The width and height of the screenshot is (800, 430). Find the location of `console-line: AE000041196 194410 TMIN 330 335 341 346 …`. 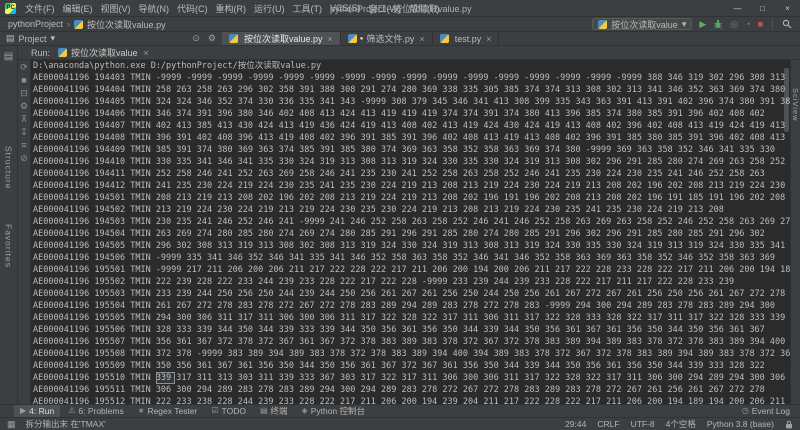

console-line: AE000041196 194410 TMIN 330 335 341 346 … is located at coordinates (409, 162).